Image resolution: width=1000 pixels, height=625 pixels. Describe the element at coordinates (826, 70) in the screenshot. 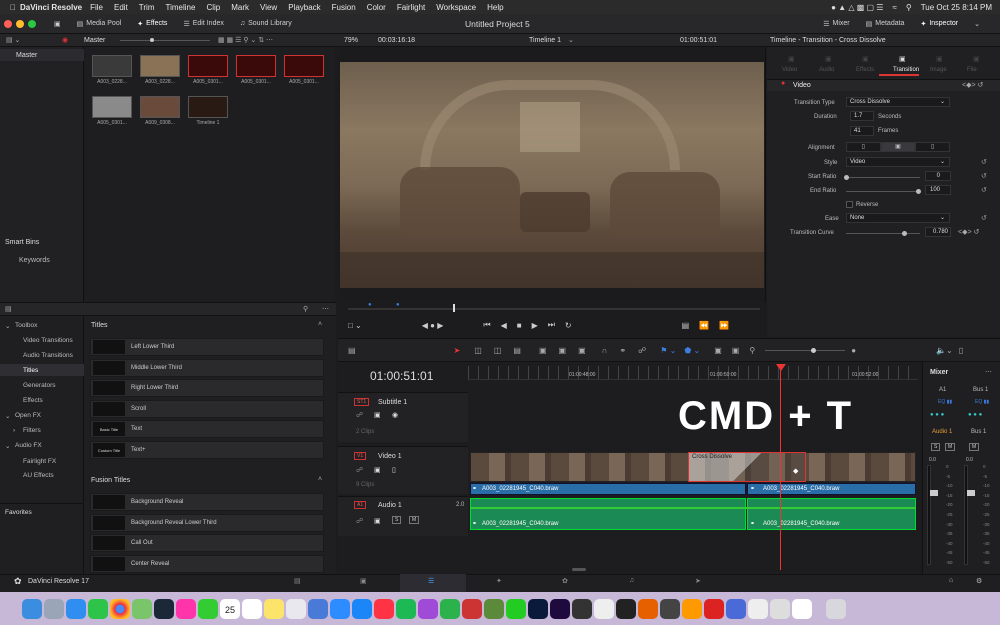

I see `inspector-tab-audio: Audio` at that location.